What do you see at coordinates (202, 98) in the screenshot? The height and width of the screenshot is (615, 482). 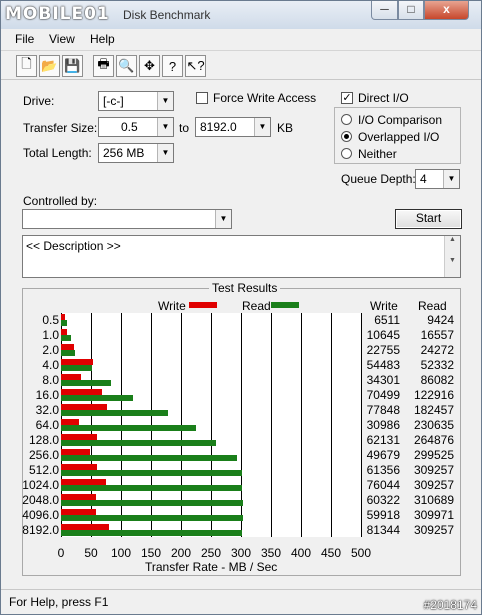 I see `force-write-checkbox` at bounding box center [202, 98].